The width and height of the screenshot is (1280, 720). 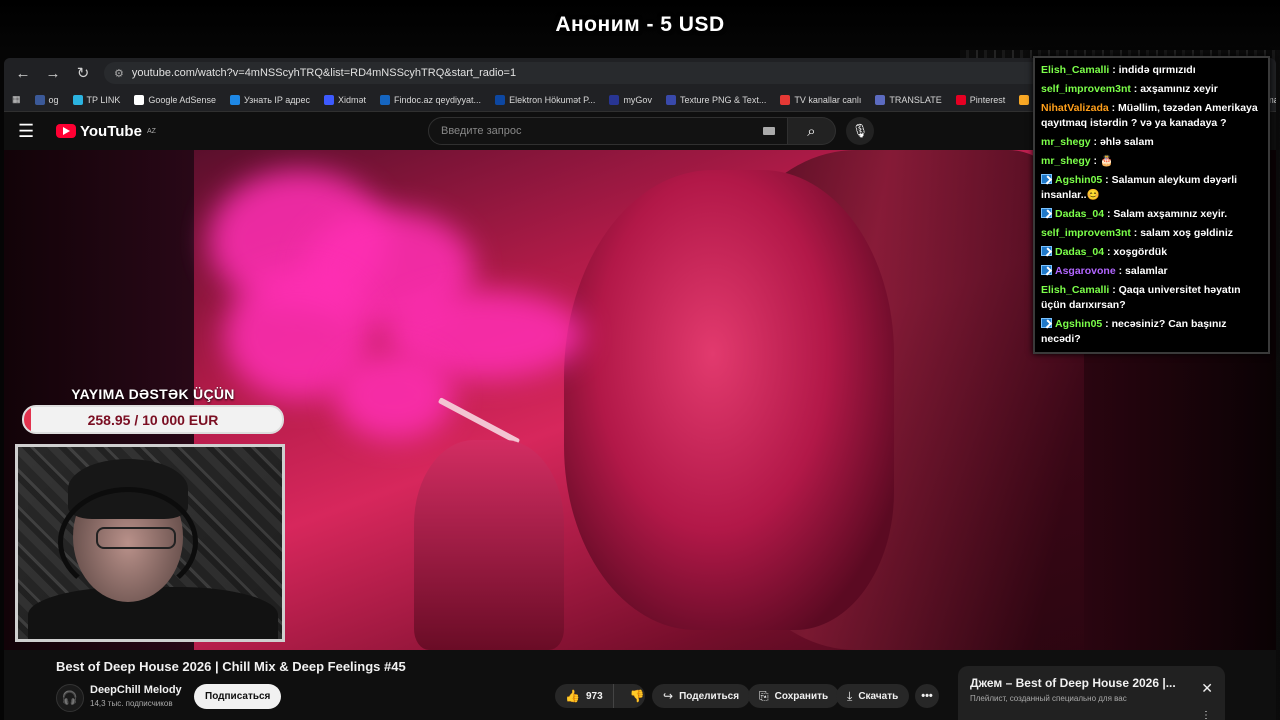 I want to click on webcam-body-shape, so click(x=153, y=613).